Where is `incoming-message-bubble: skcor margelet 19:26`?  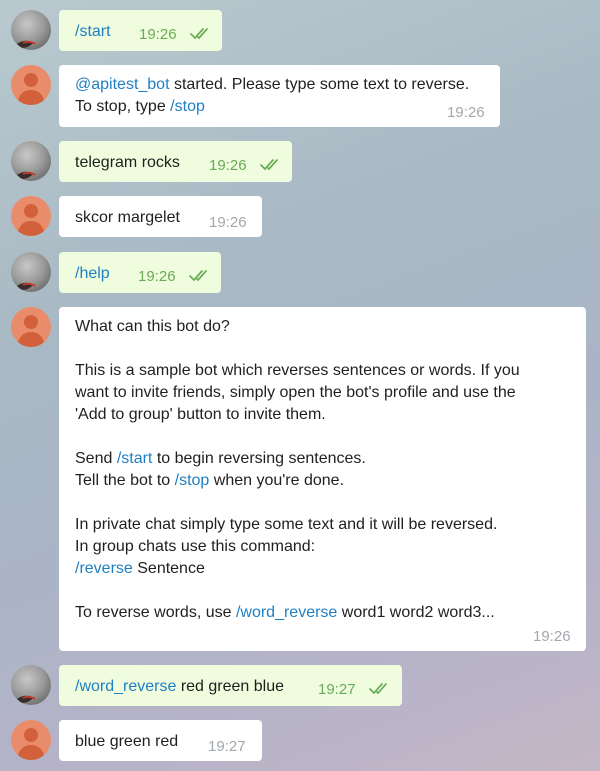
incoming-message-bubble: skcor margelet 19:26 is located at coordinates (160, 216).